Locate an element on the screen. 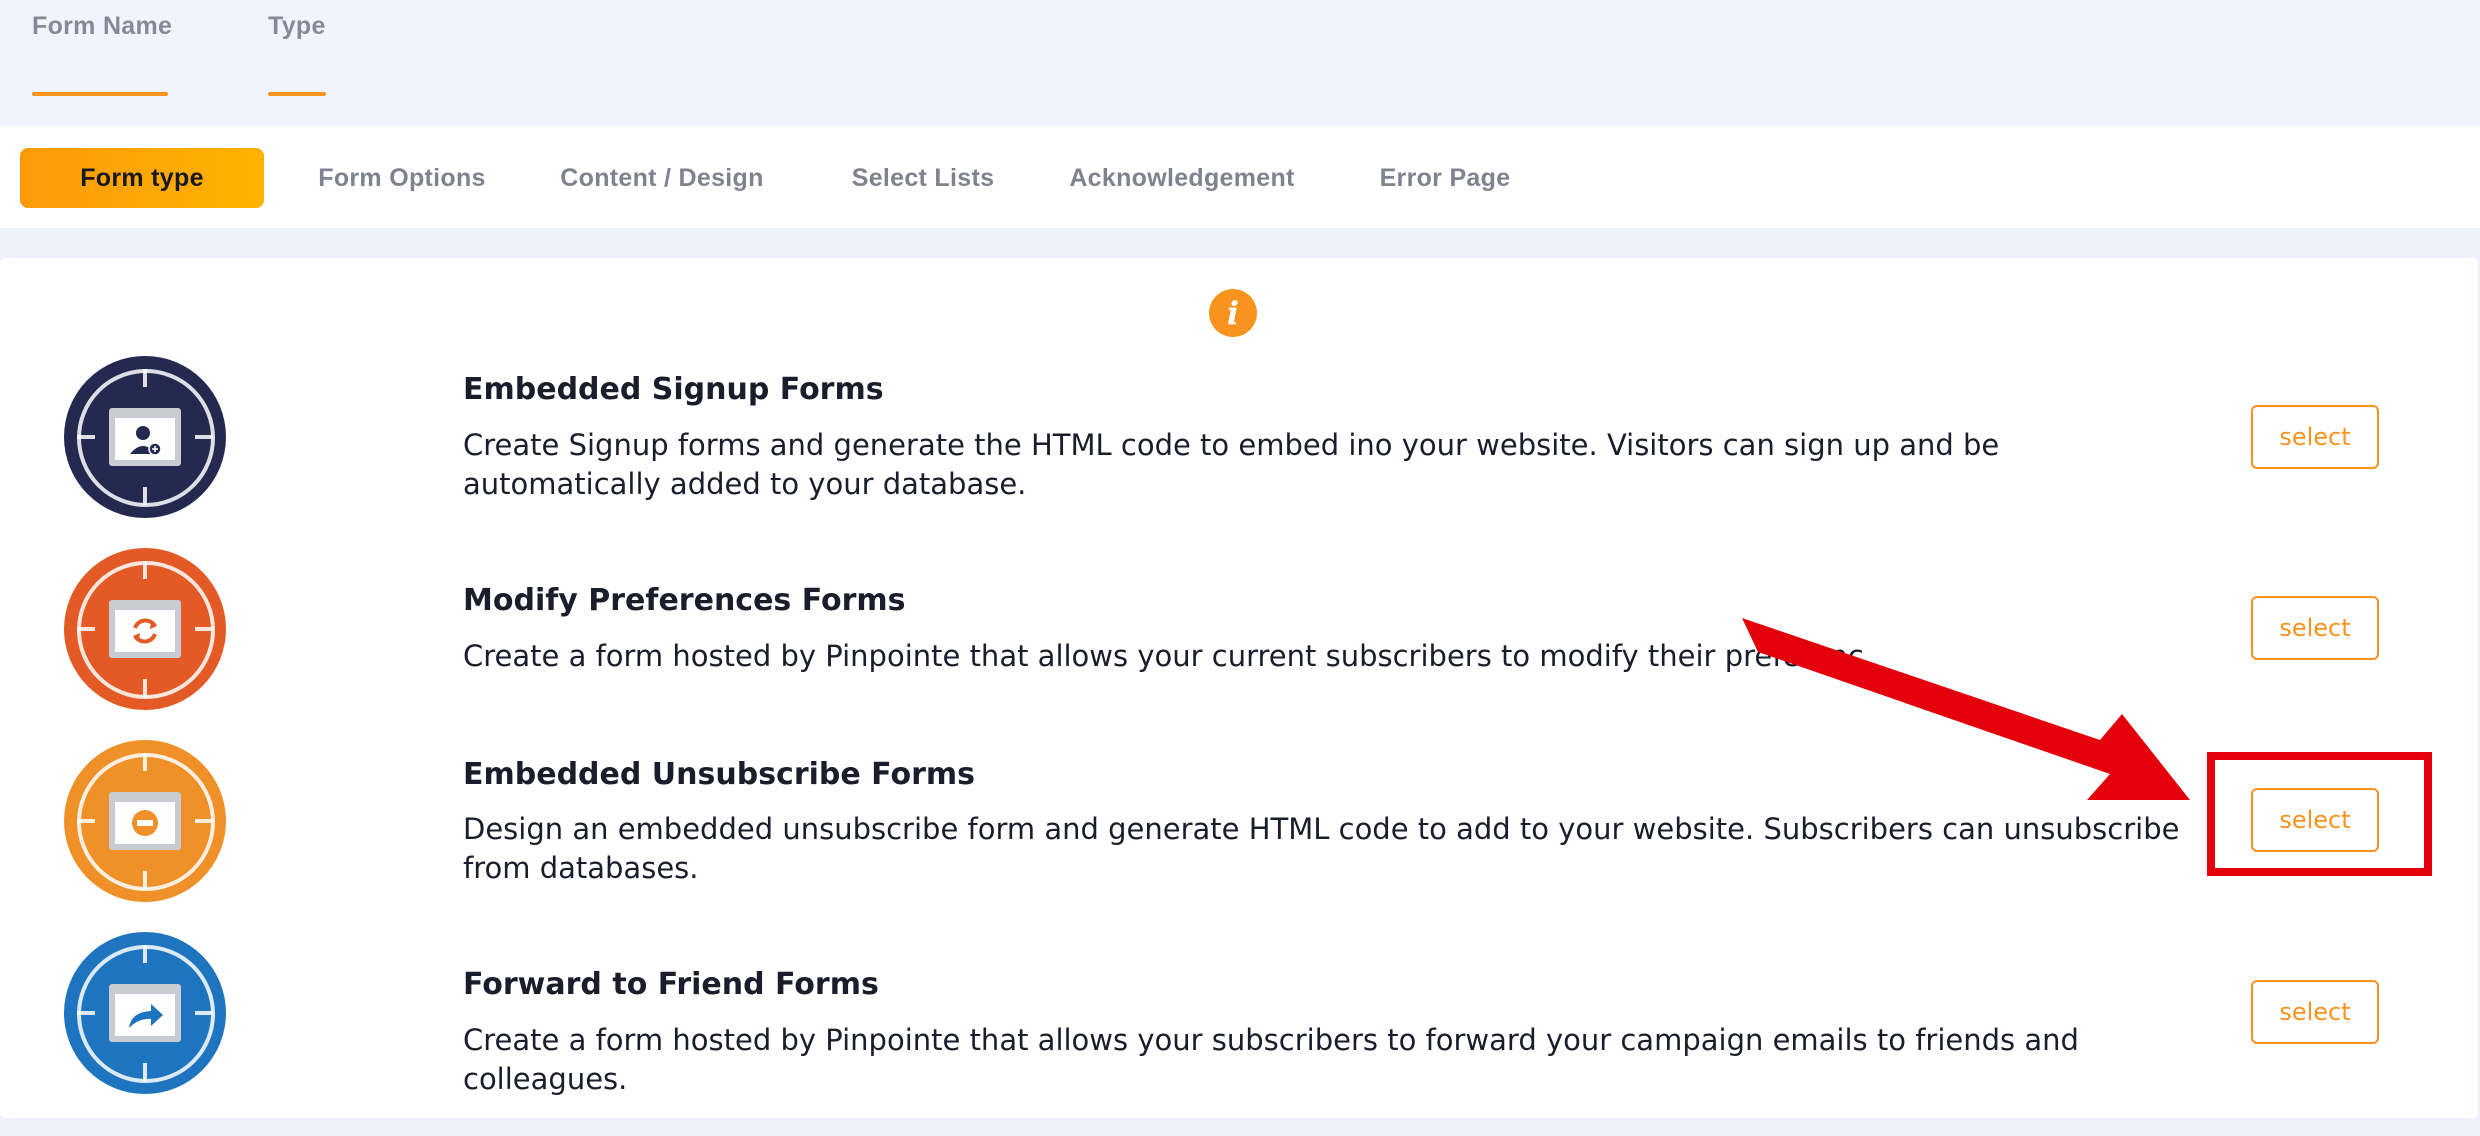  annotation-arrow-icon is located at coordinates (1966, 709).